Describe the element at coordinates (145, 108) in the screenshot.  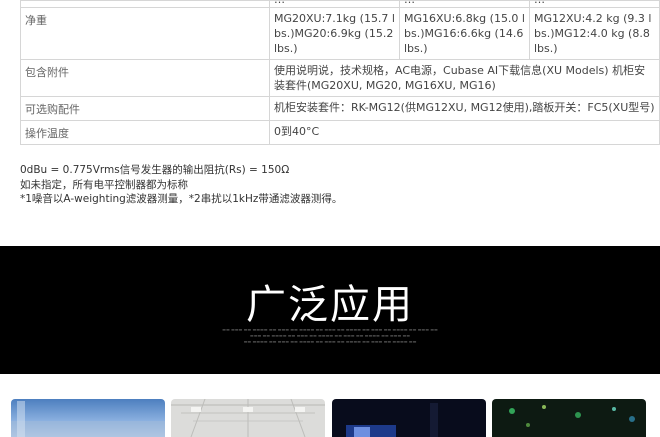
I see `spec-label: 可选购配件` at that location.